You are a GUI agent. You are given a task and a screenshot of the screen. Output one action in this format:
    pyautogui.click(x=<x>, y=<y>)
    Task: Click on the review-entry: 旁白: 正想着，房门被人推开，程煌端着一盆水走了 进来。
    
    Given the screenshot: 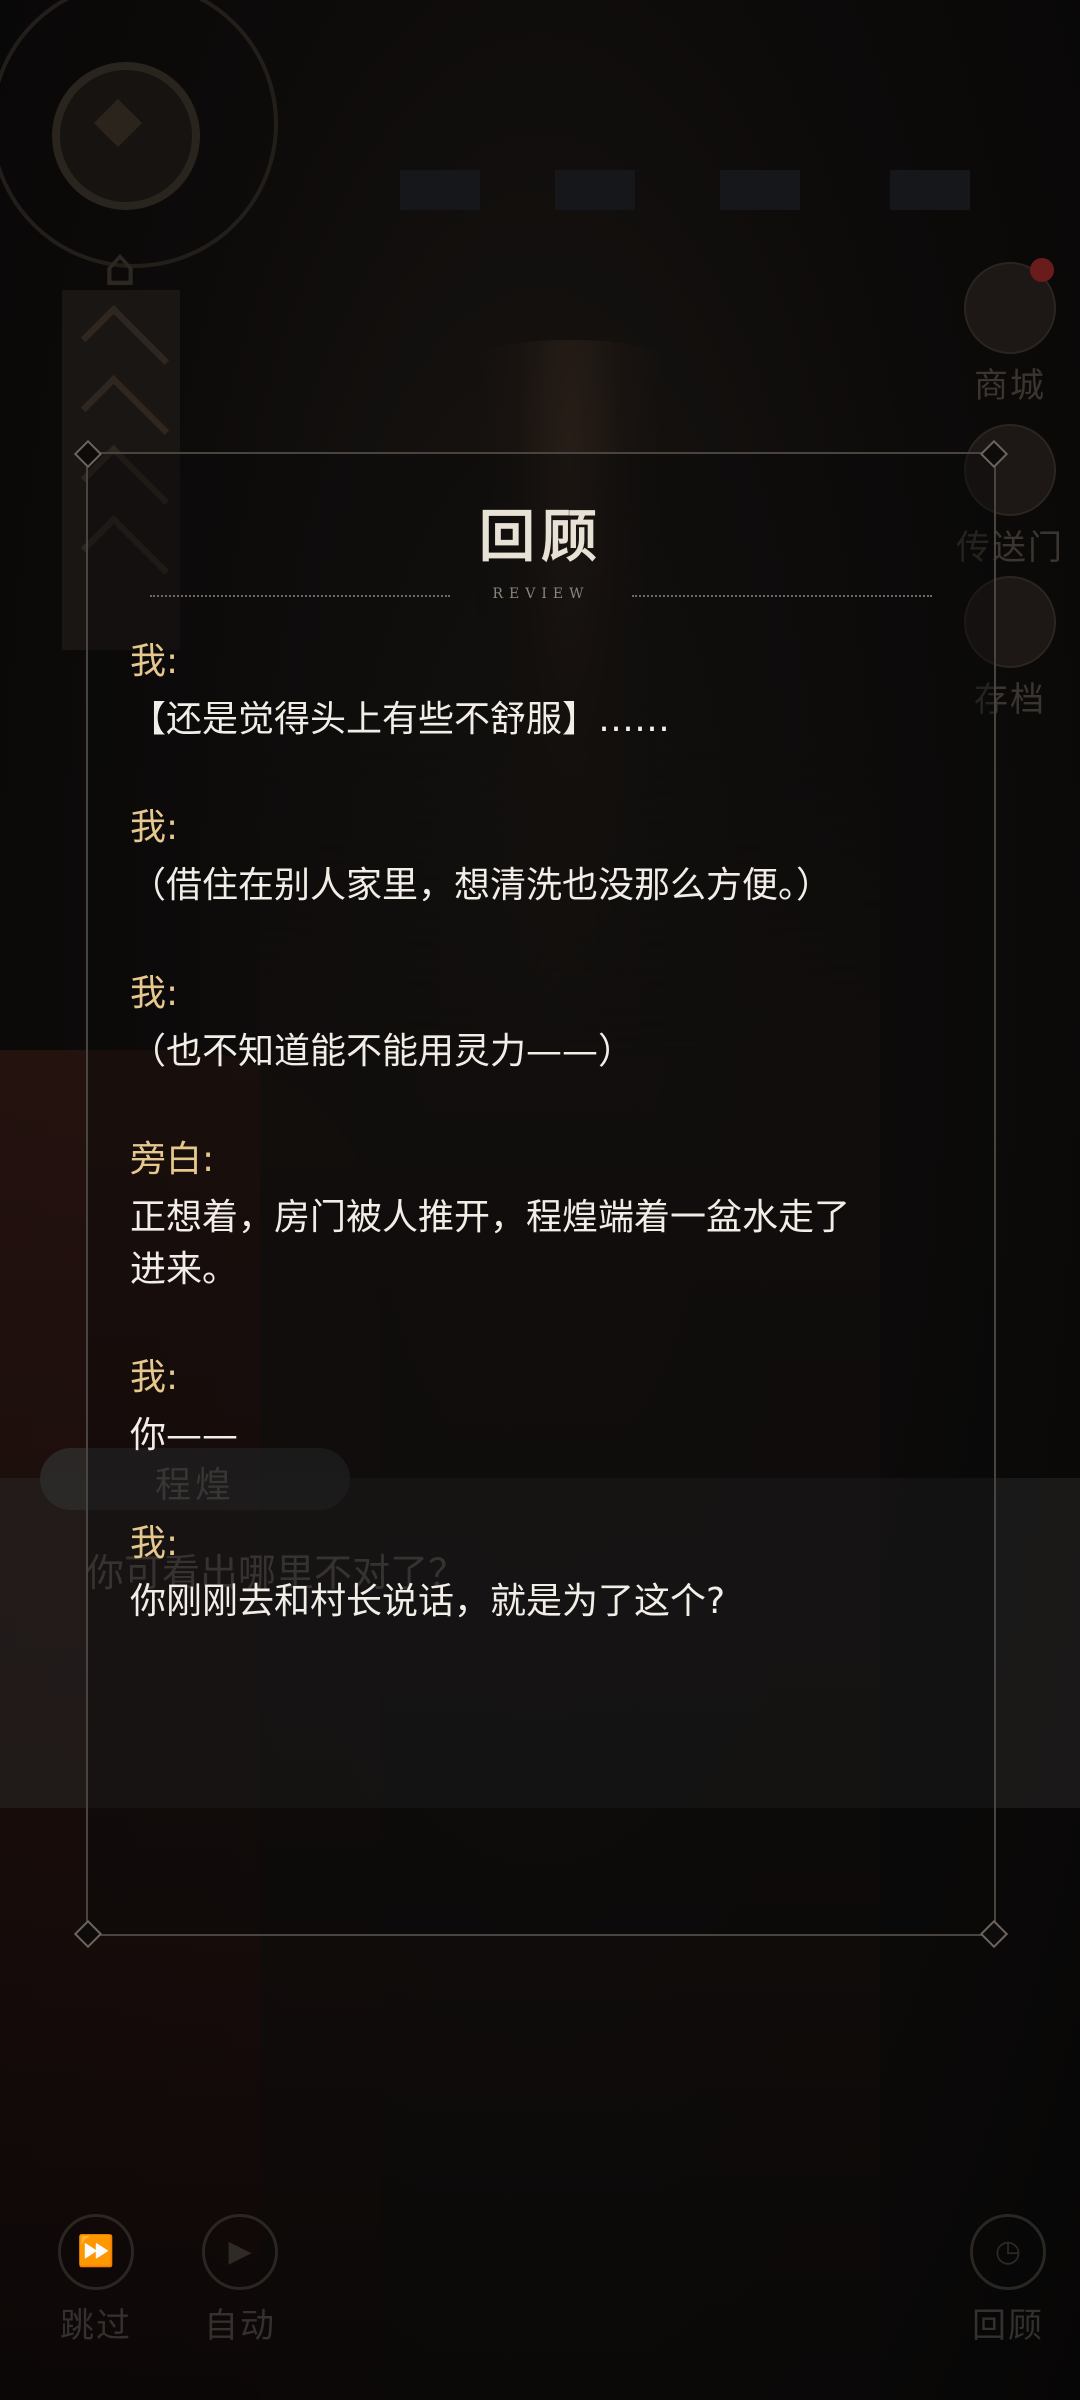 What is the action you would take?
    pyautogui.click(x=545, y=1215)
    